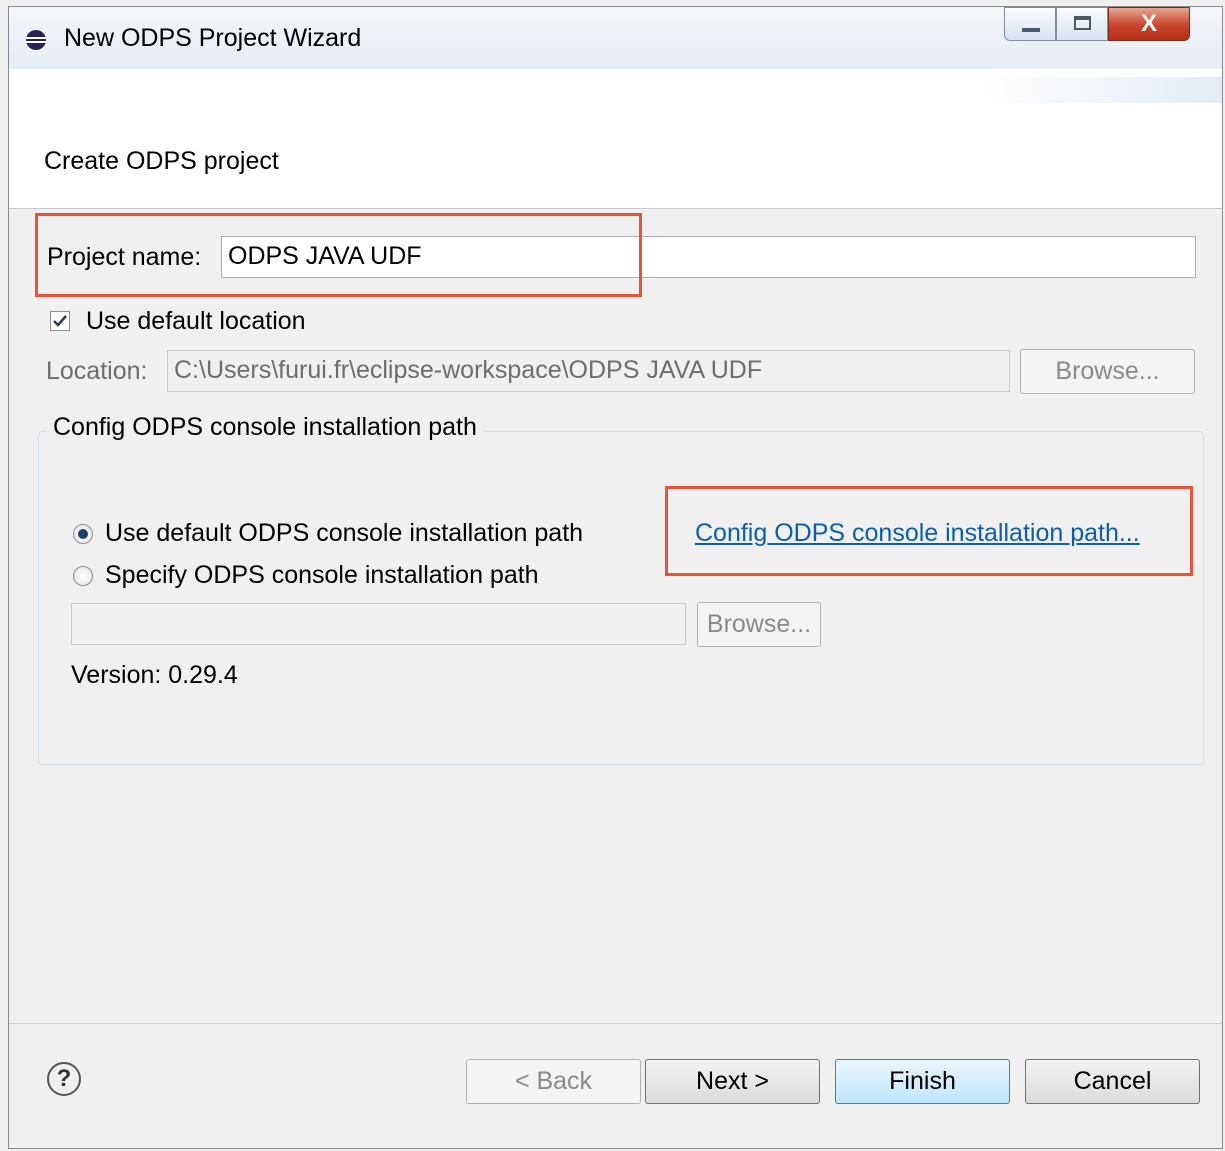  Describe the element at coordinates (1102, 90) in the screenshot. I see `header-banner-graphic` at that location.